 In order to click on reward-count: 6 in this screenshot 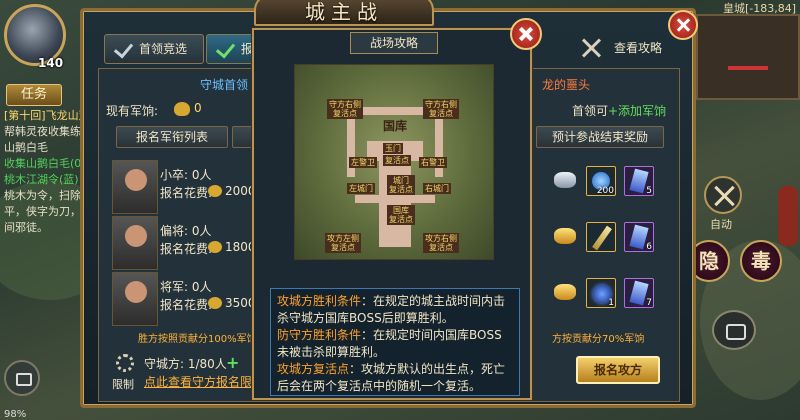, I will do `click(649, 247)`.